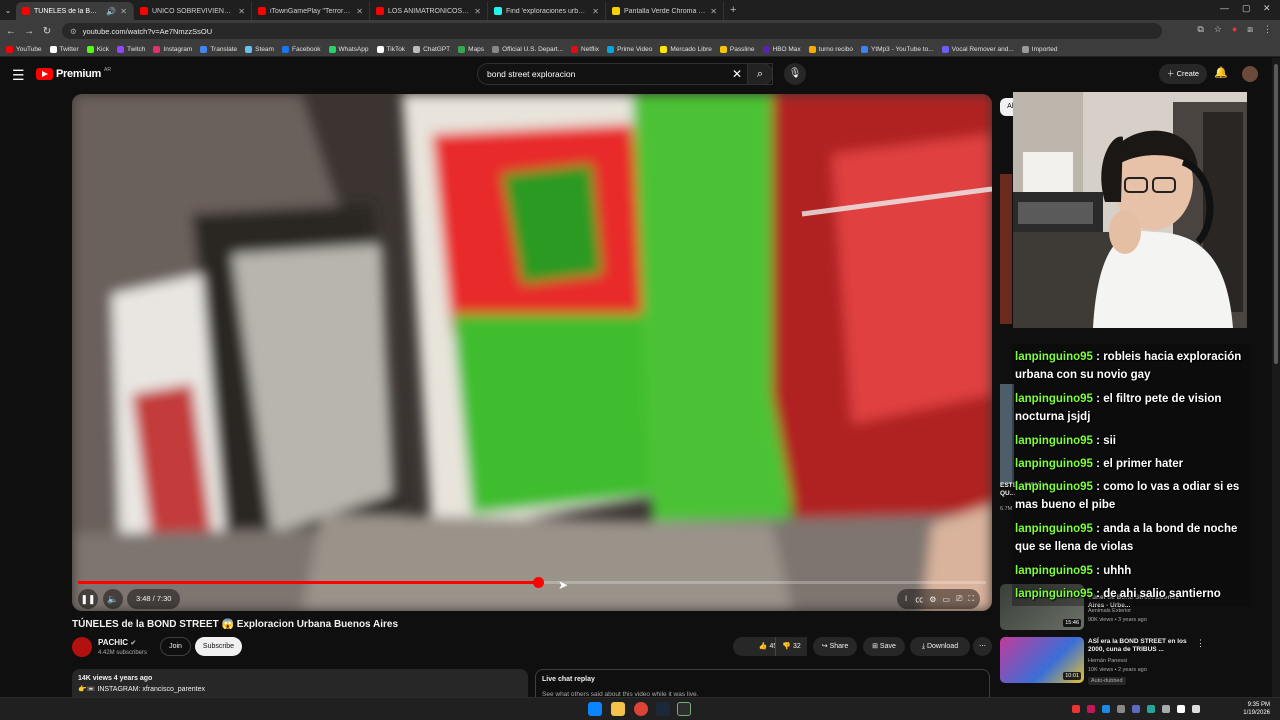  I want to click on subscribe-button: Subscribe, so click(218, 646).